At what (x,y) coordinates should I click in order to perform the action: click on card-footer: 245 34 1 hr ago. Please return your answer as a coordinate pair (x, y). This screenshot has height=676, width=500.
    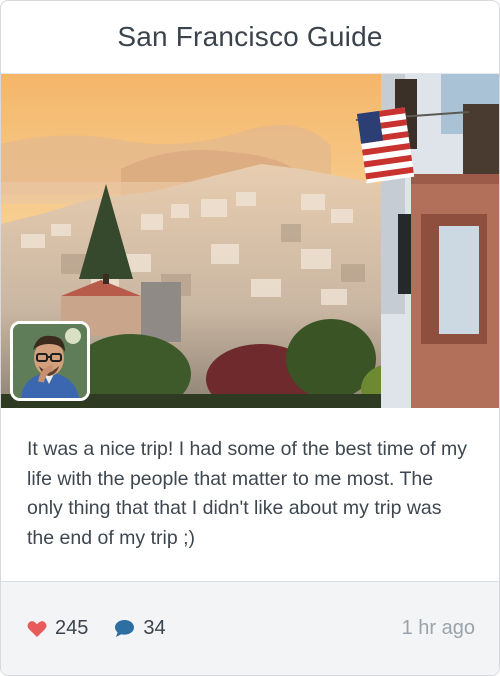
    Looking at the image, I should click on (250, 628).